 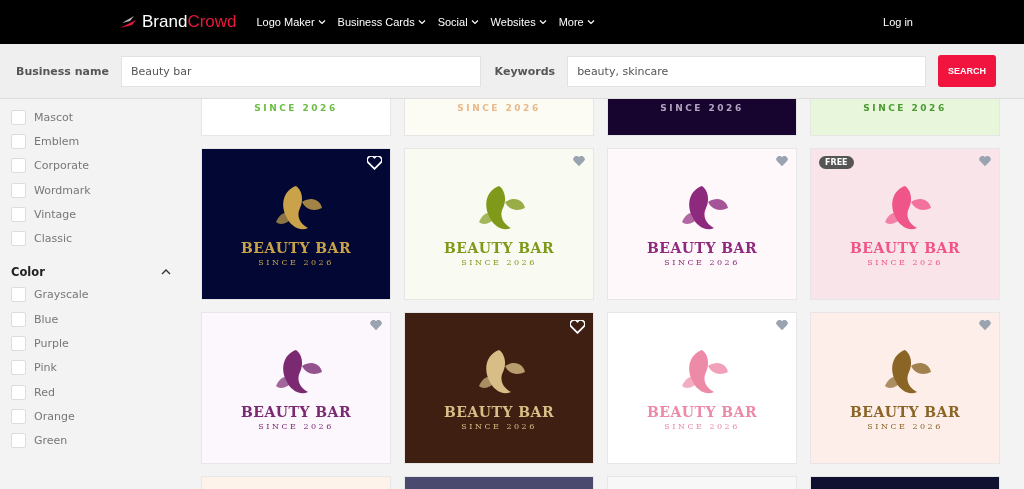 What do you see at coordinates (128, 22) in the screenshot?
I see `brand-mark-icon` at bounding box center [128, 22].